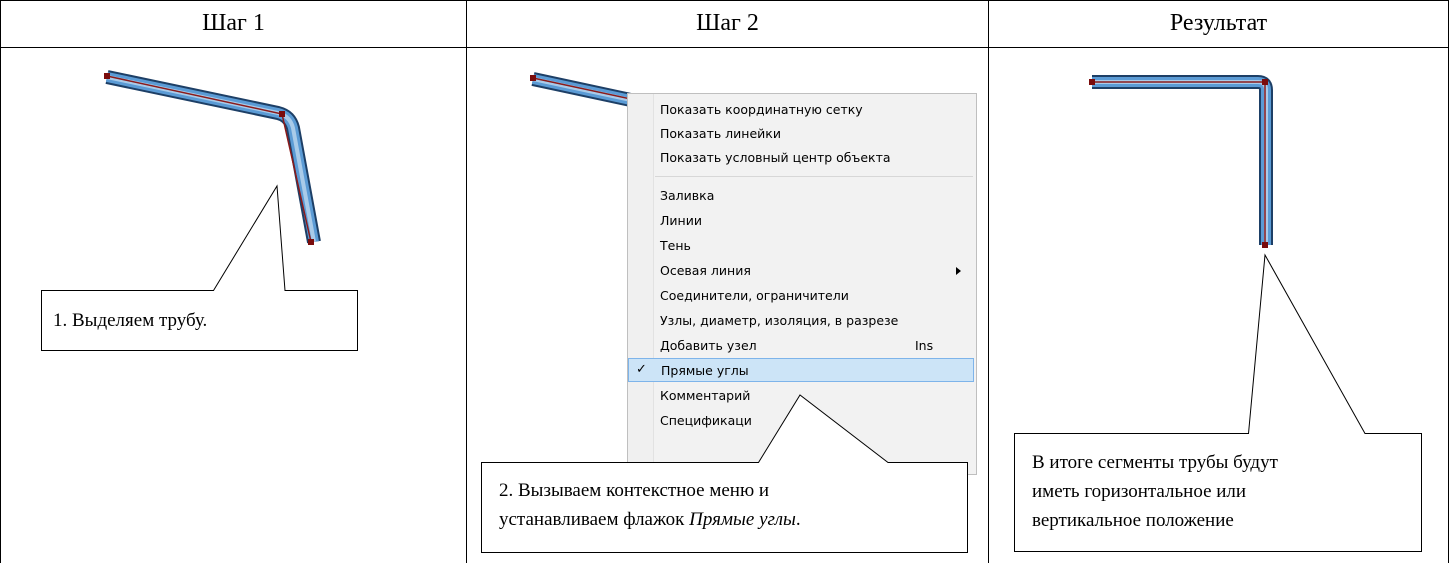  Describe the element at coordinates (742, 519) in the screenshot. I see `callout-step2-italic: Прямые углы` at that location.